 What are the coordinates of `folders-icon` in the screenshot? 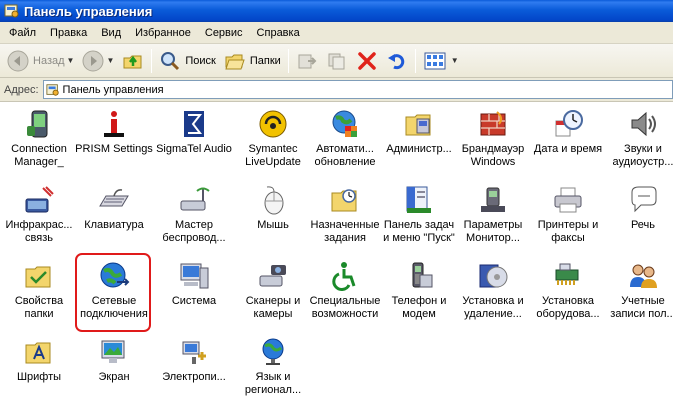 It's located at (235, 61).